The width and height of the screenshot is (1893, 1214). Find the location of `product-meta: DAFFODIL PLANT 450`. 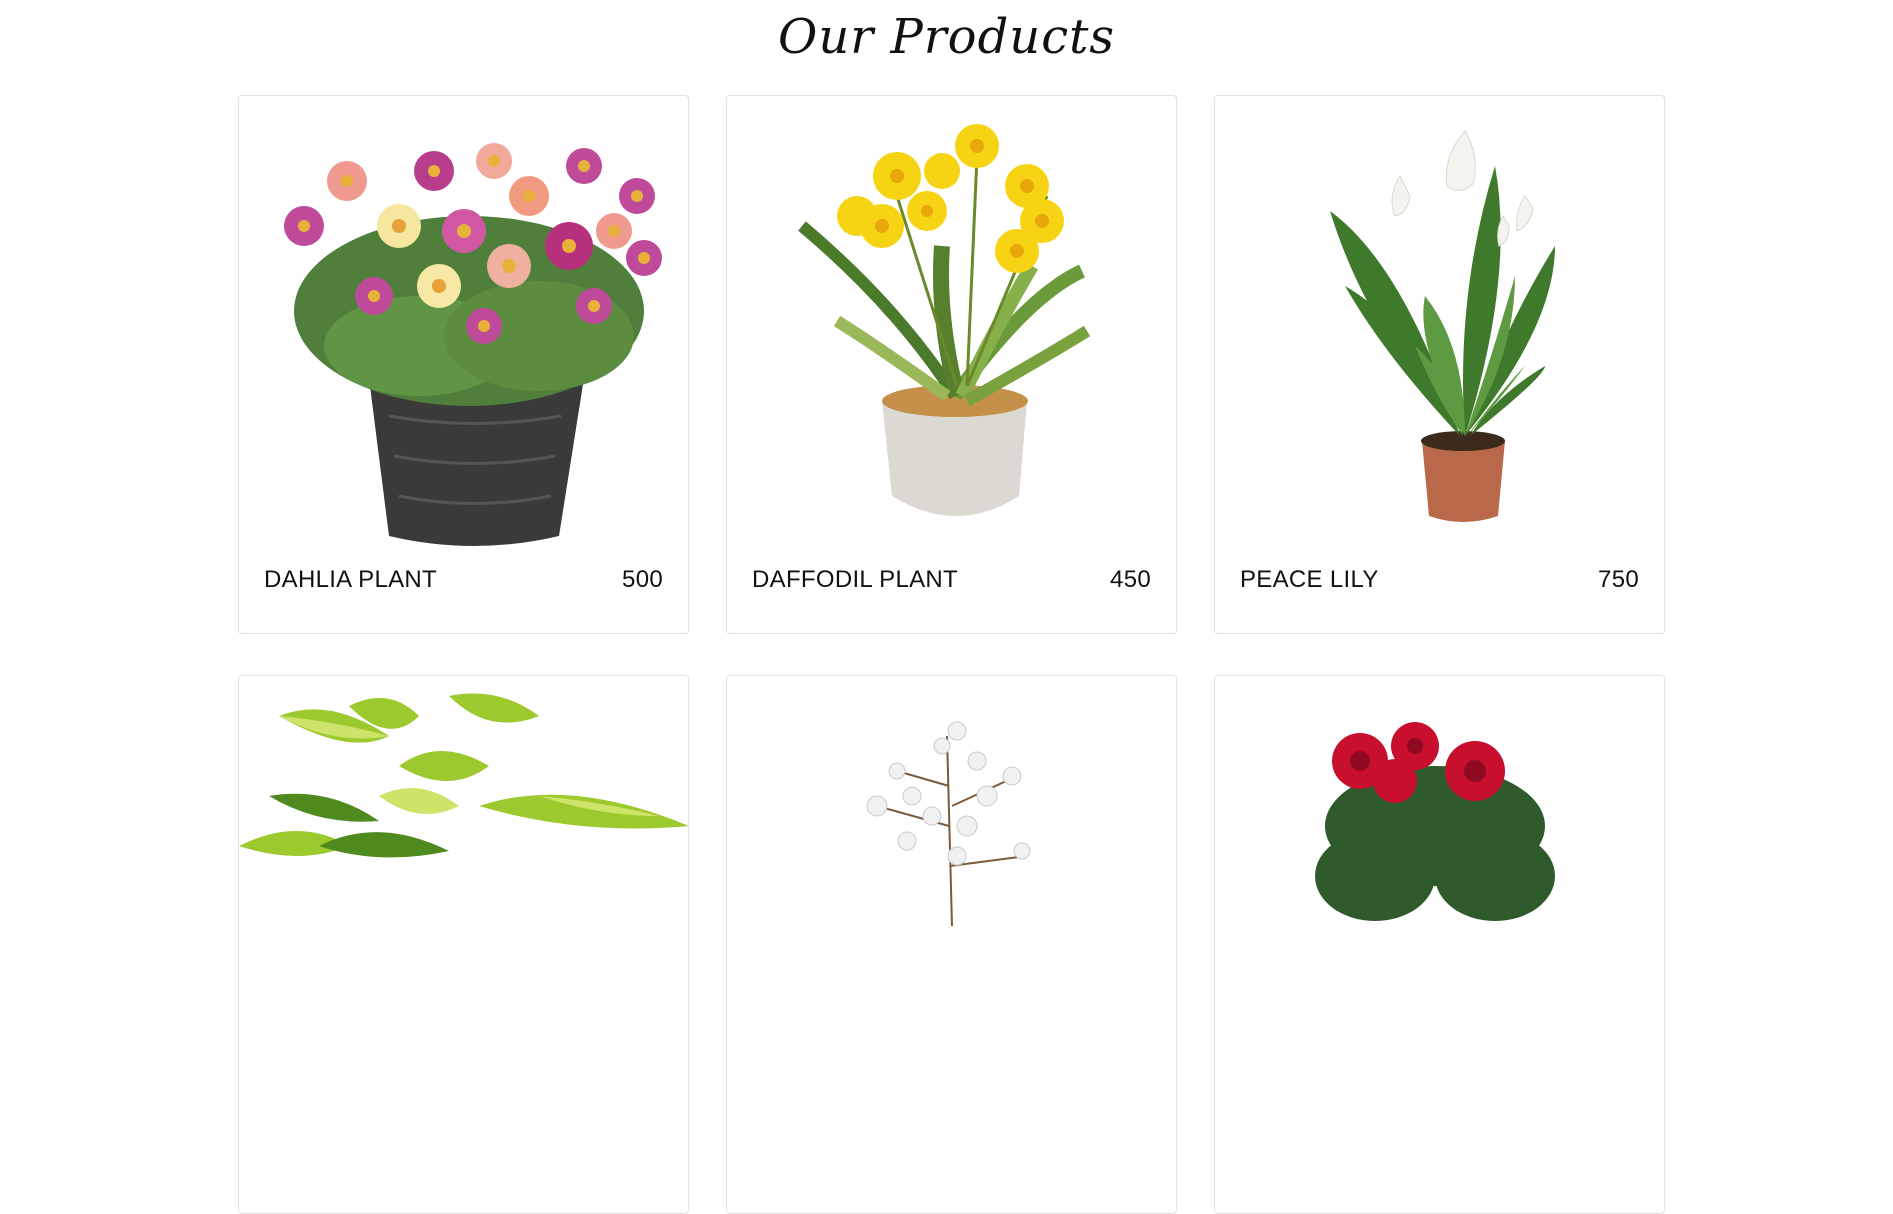

product-meta: DAFFODIL PLANT 450 is located at coordinates (951, 580).